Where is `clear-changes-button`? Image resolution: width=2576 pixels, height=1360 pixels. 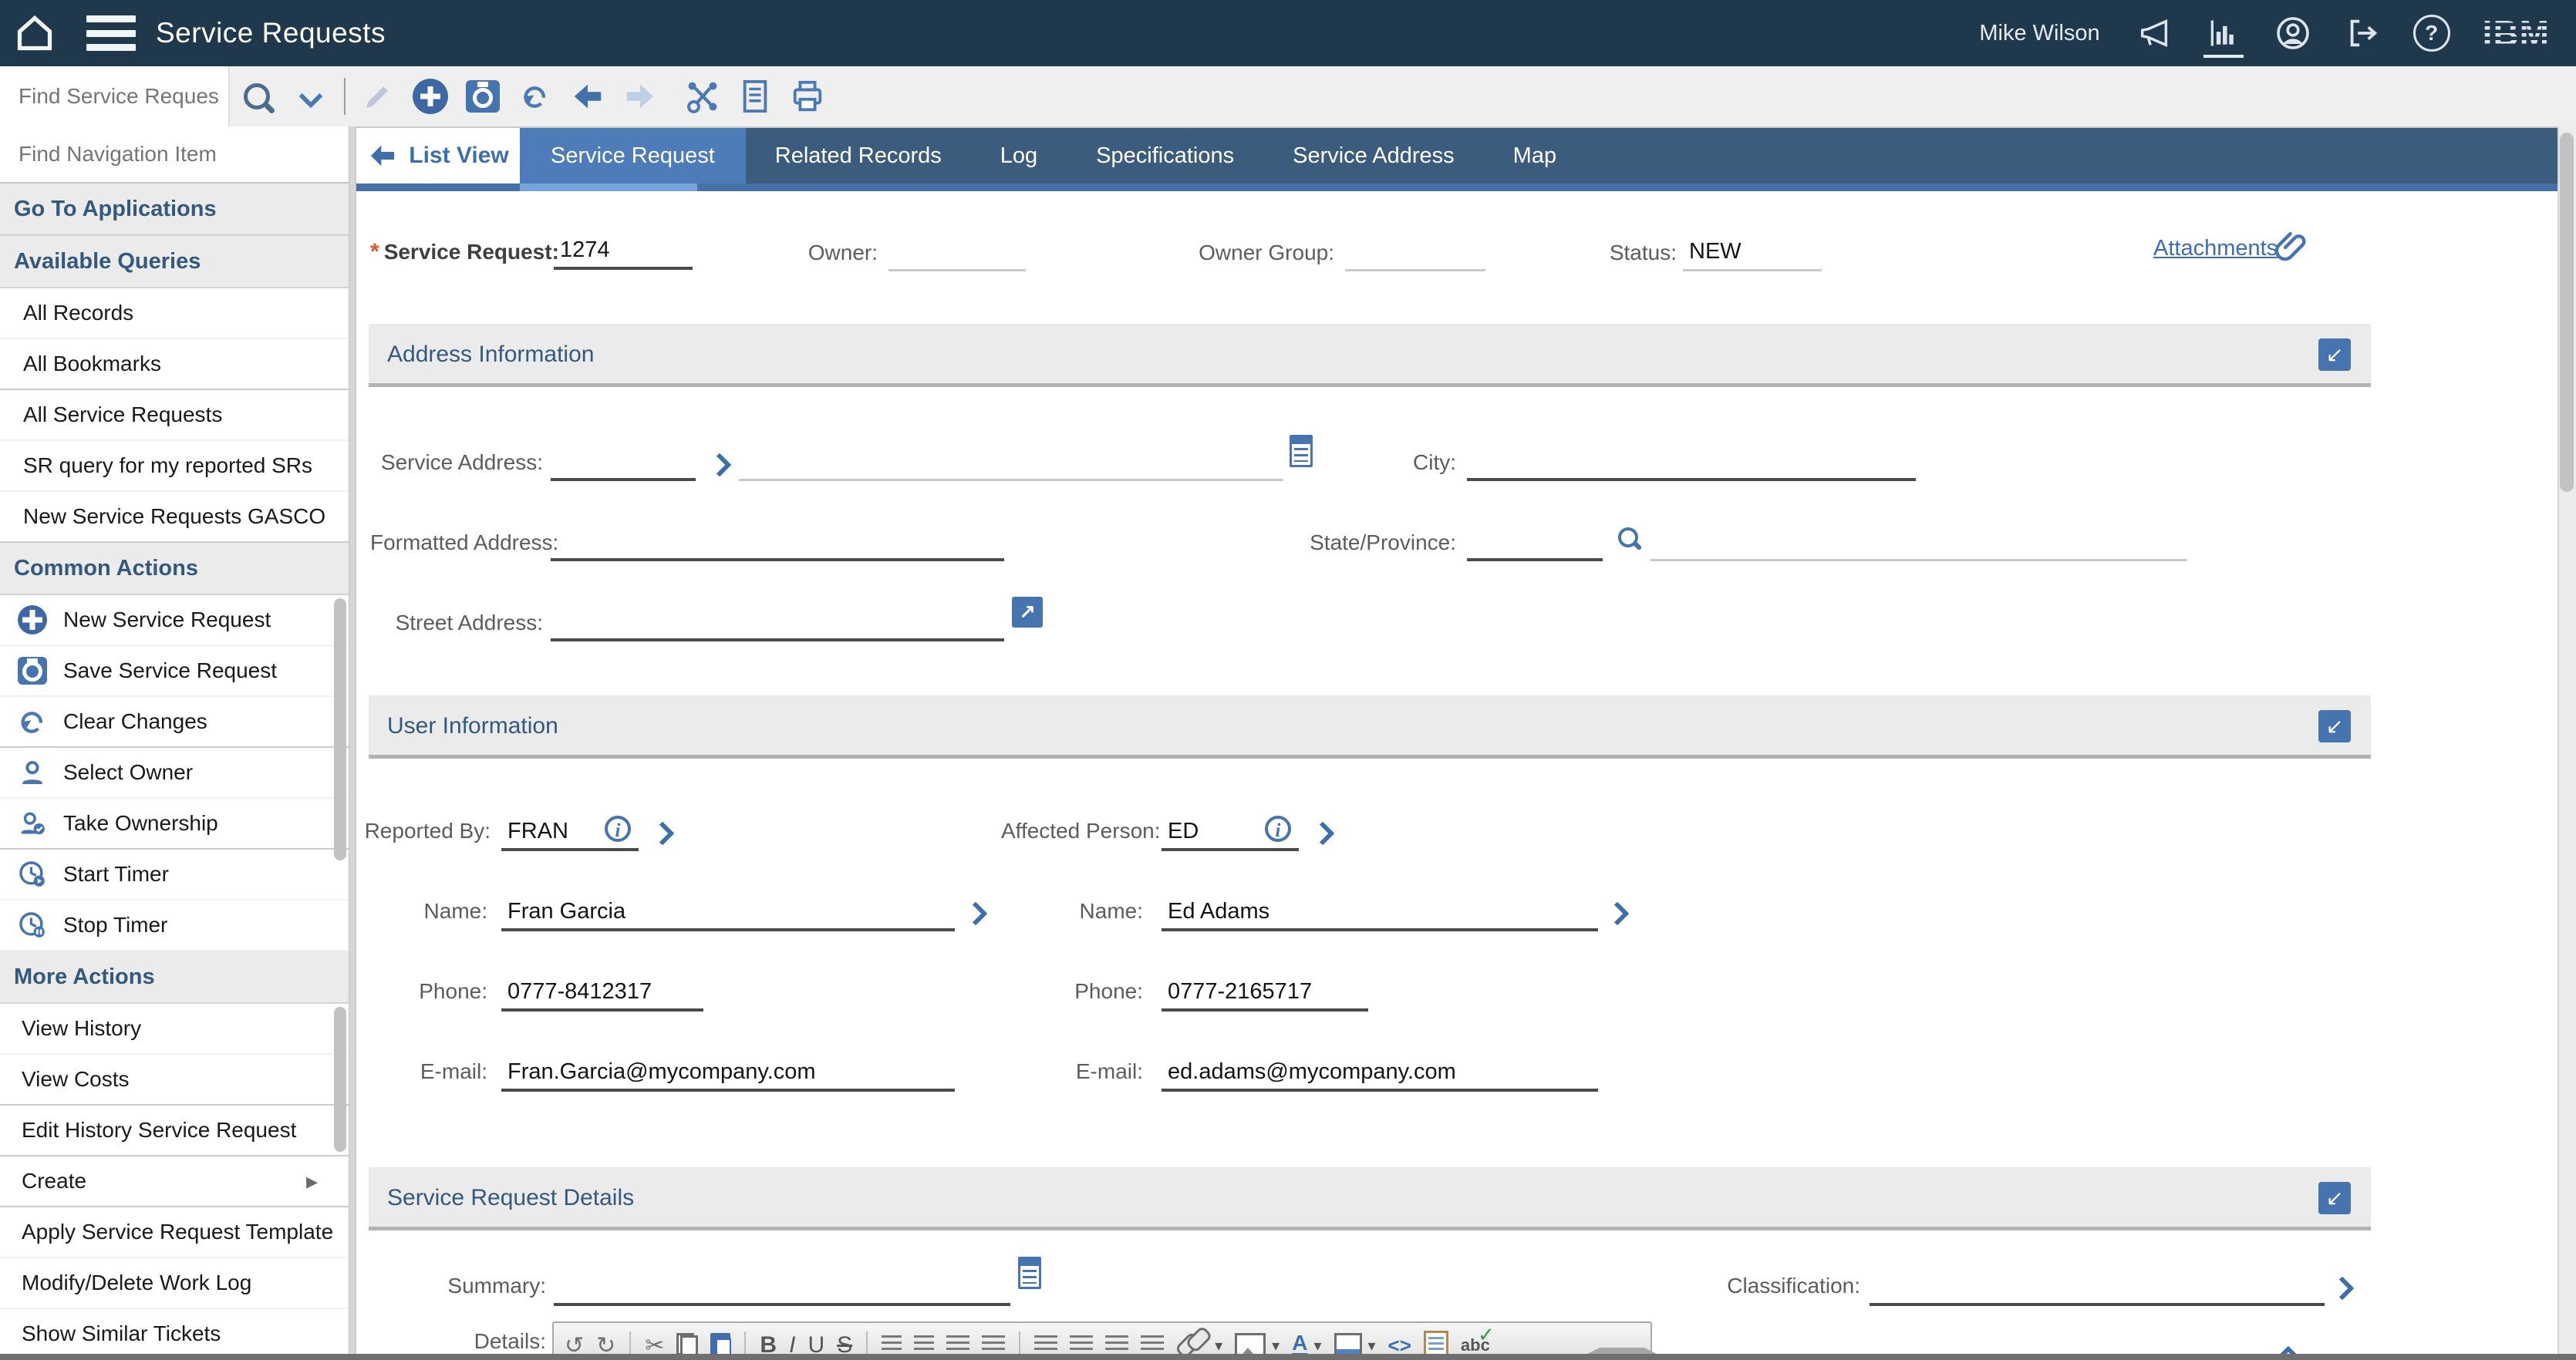 clear-changes-button is located at coordinates (535, 96).